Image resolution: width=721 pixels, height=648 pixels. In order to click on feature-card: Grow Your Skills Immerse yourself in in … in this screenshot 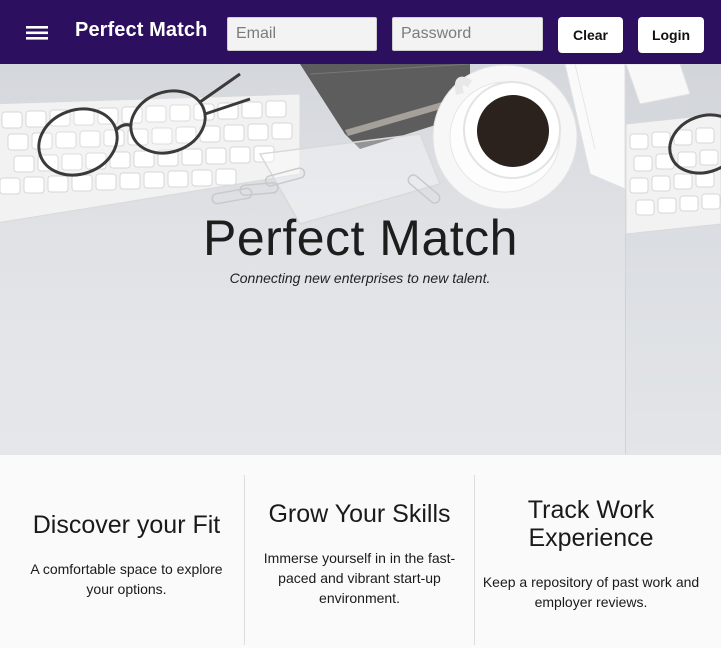, I will do `click(359, 560)`.